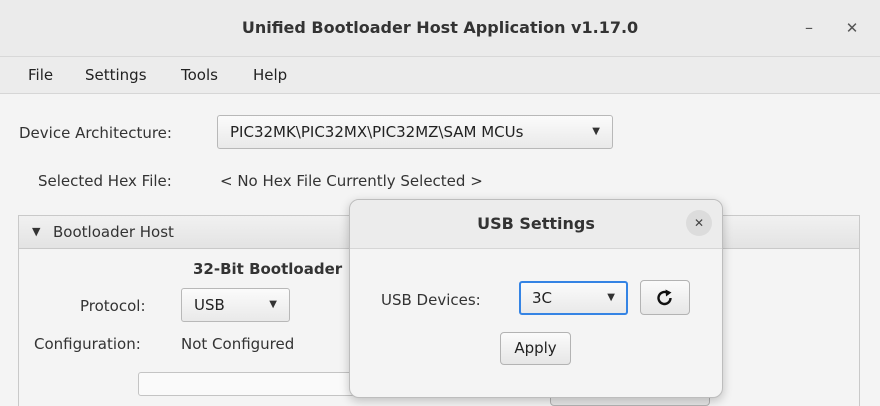 This screenshot has width=880, height=406. I want to click on bootloader-host-title: Bootloader Host, so click(113, 232).